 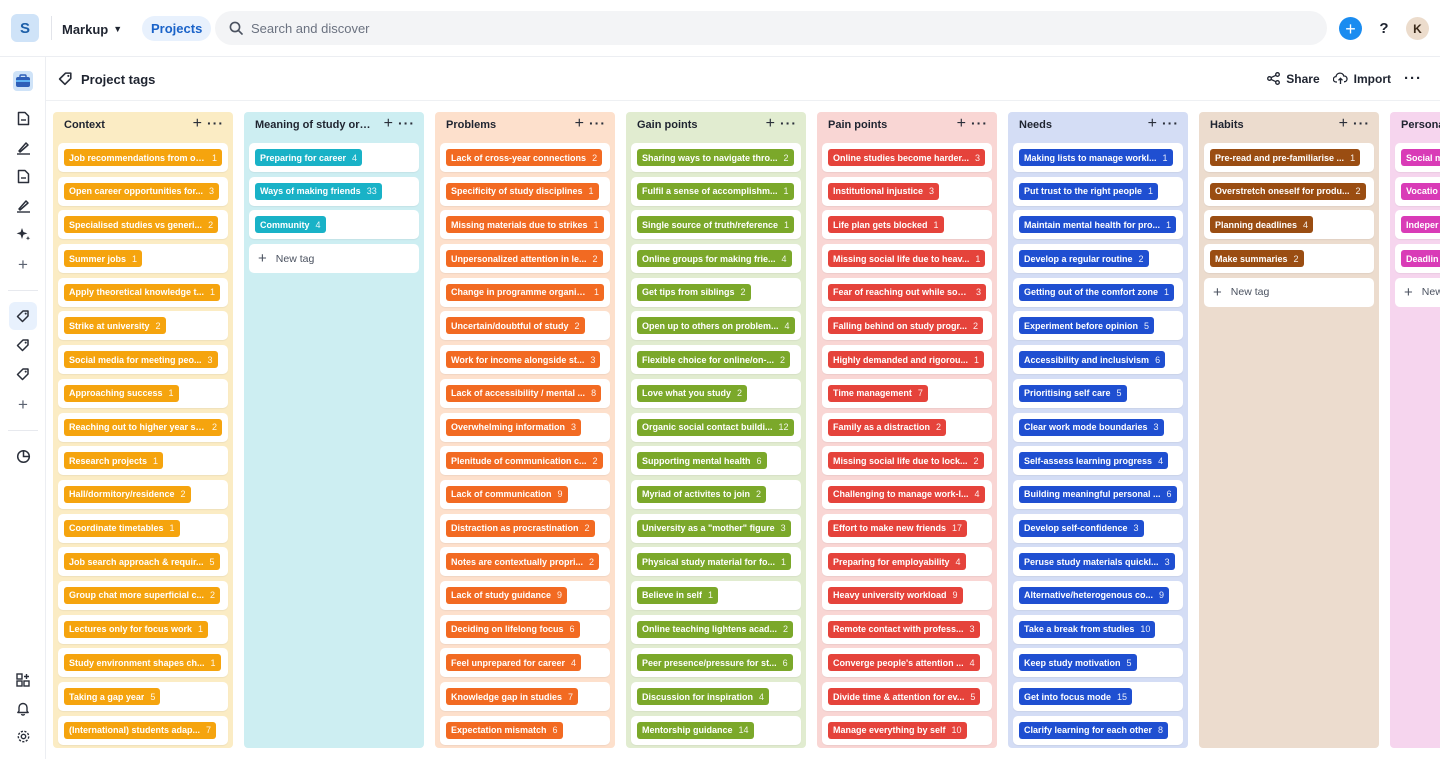 I want to click on tag-chip: Manage everything by self 10, so click(x=897, y=730).